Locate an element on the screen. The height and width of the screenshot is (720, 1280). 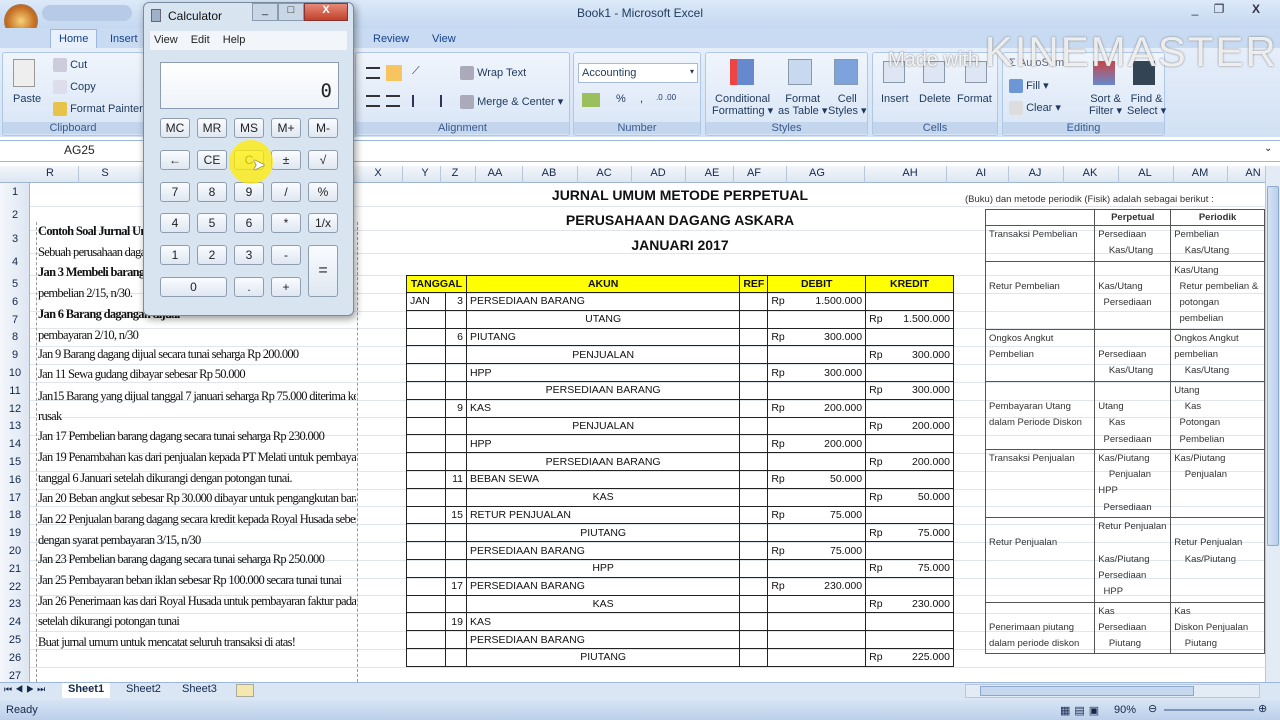
column-header-x: X is located at coordinates (378, 173).